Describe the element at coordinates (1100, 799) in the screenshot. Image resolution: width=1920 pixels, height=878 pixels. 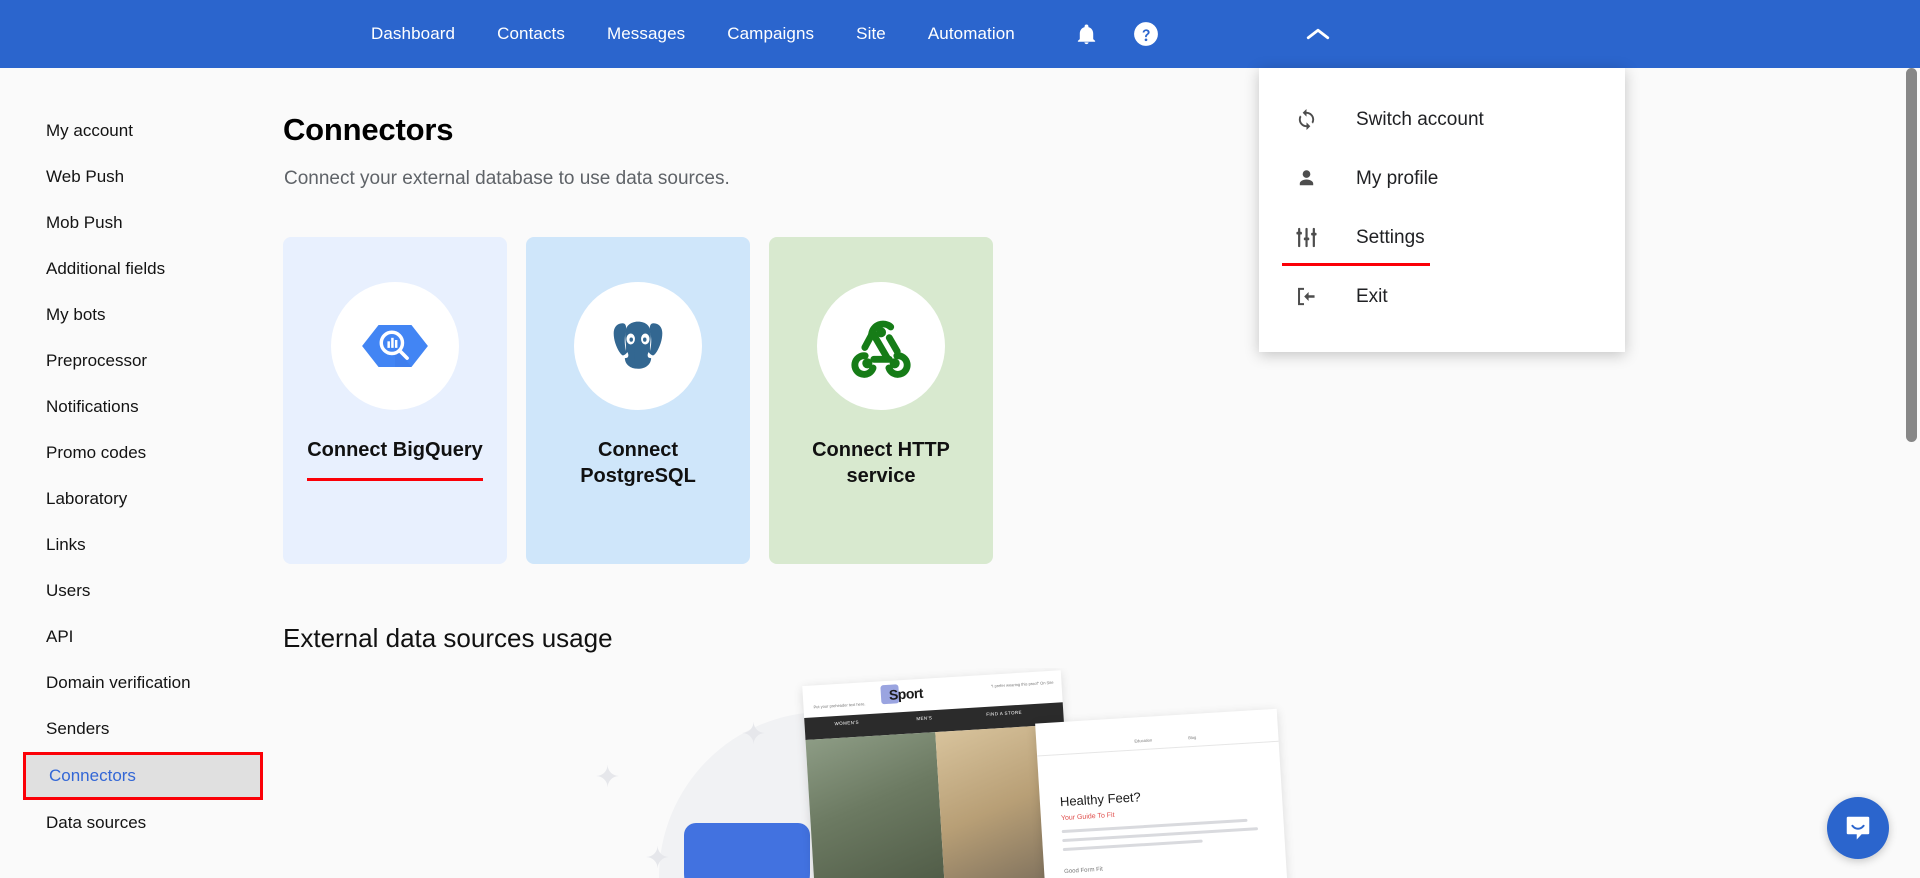
I see `template-headline: Healthy Feet?` at that location.